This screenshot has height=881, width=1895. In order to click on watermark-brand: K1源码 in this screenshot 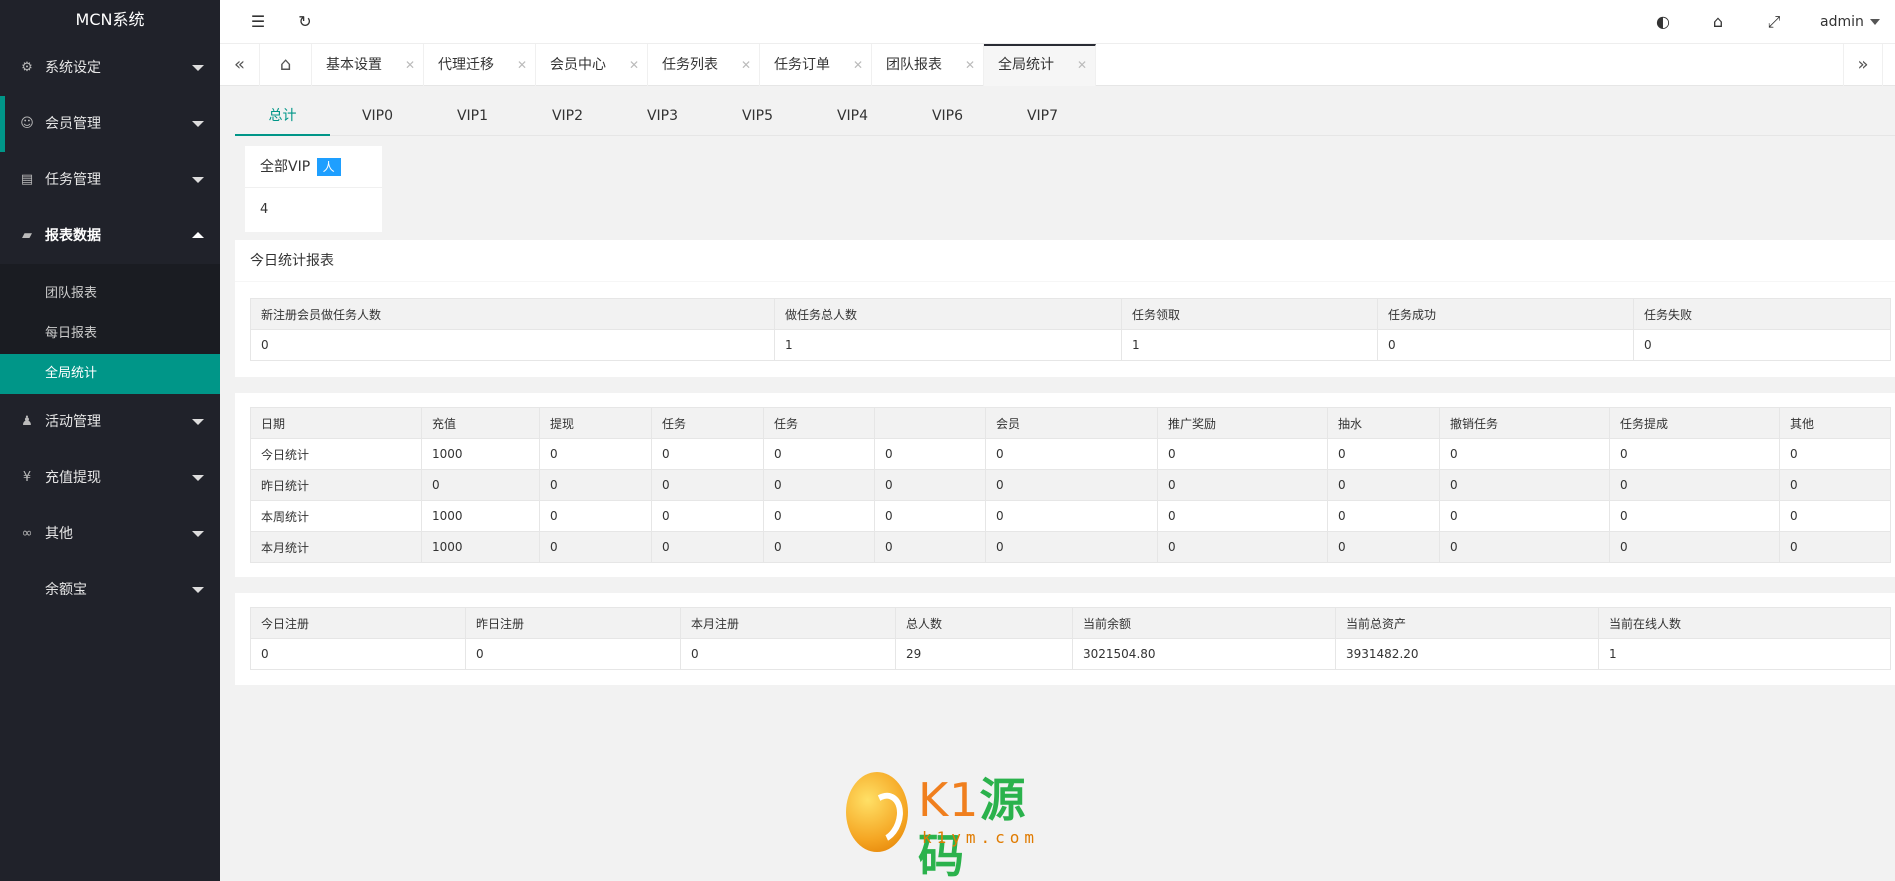, I will do `click(994, 826)`.